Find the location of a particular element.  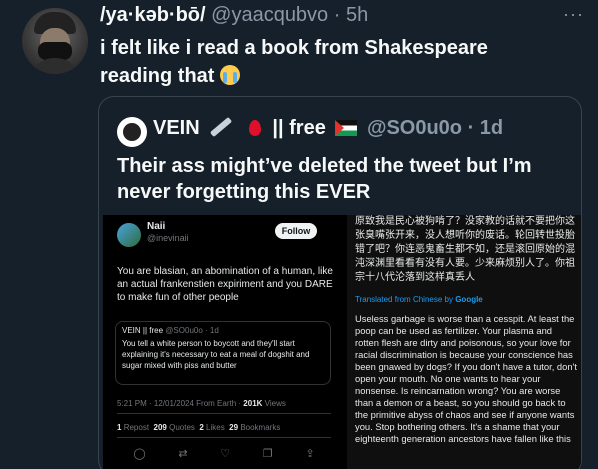

quoted-tweet-header: VEIN || free @SO0u0o · 1d is located at coordinates (328, 128).